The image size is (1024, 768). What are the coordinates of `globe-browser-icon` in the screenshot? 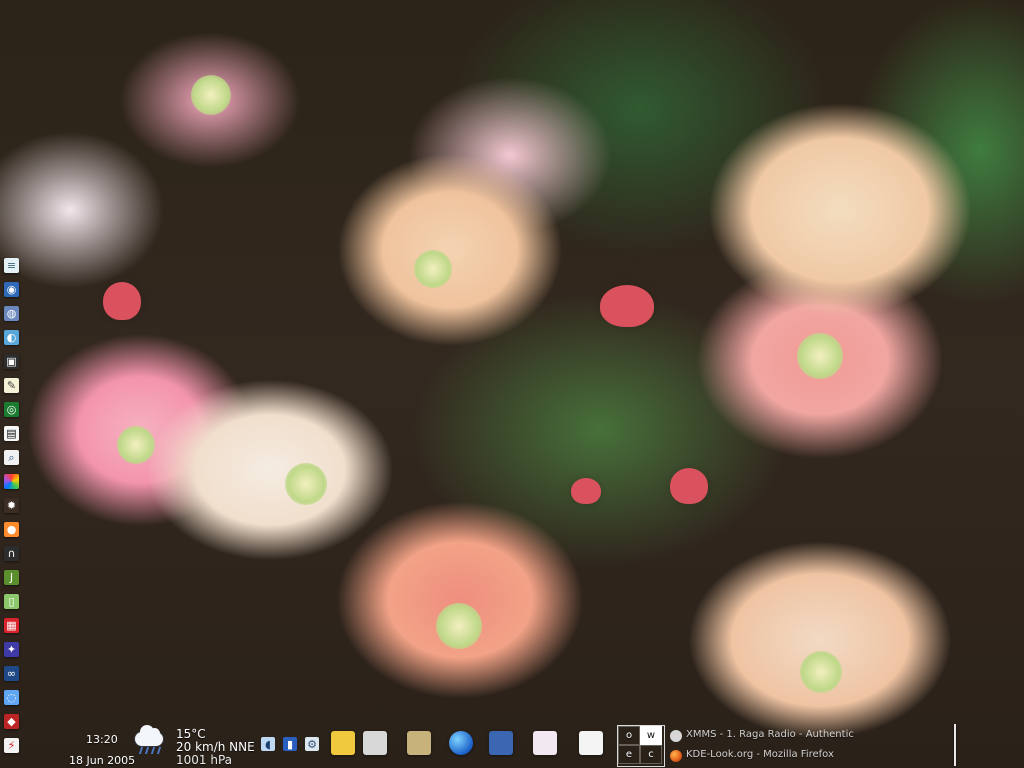 It's located at (461, 743).